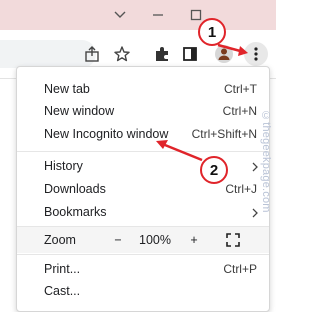 This screenshot has height=312, width=320. I want to click on annotation-badge-1: 1, so click(212, 32).